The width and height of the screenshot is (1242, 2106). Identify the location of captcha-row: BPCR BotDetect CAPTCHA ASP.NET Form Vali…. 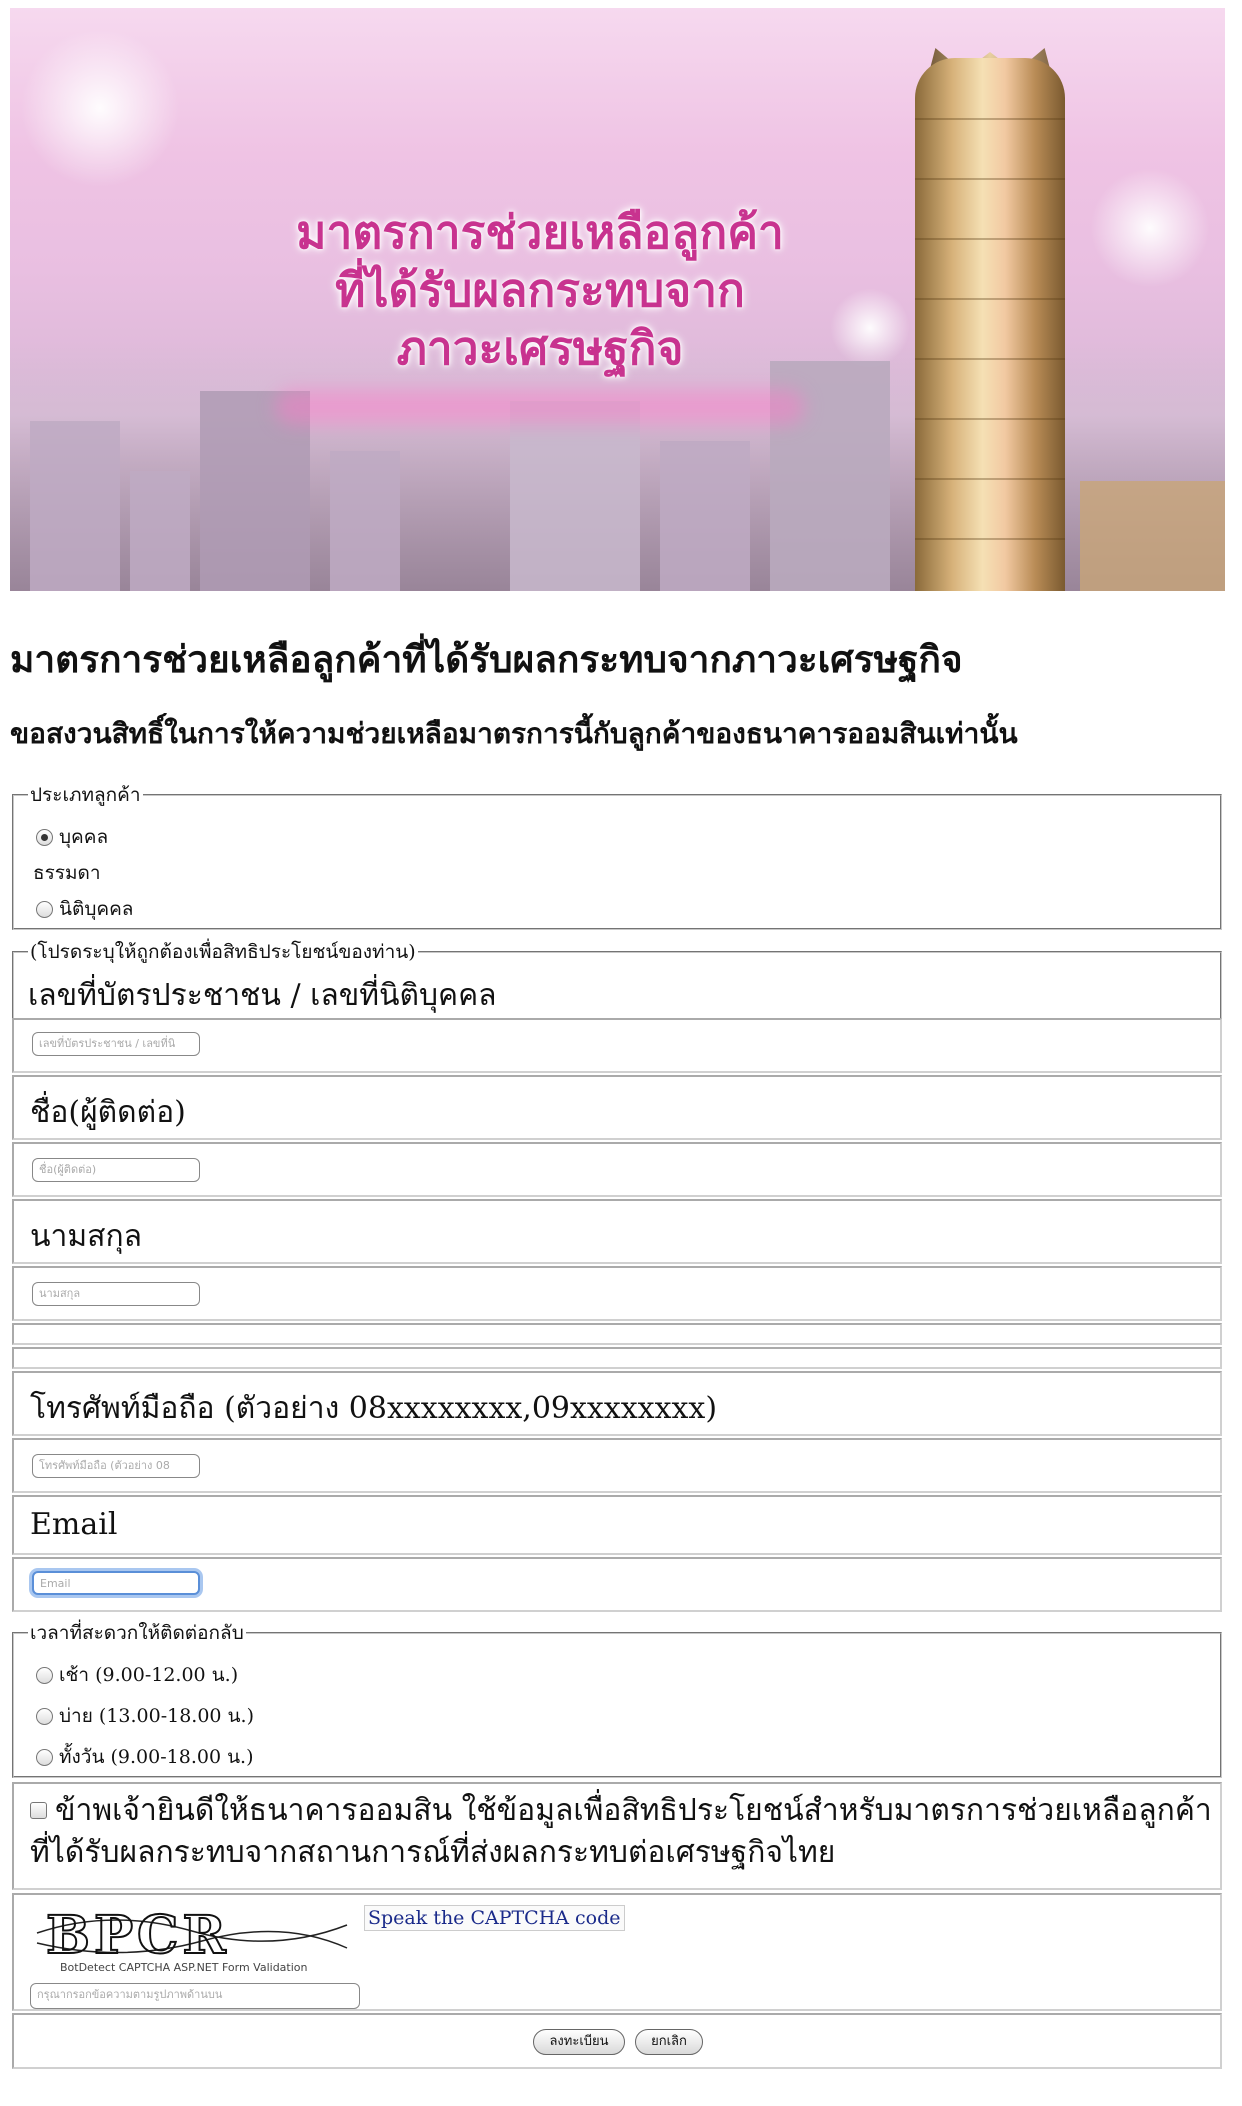
(617, 1952).